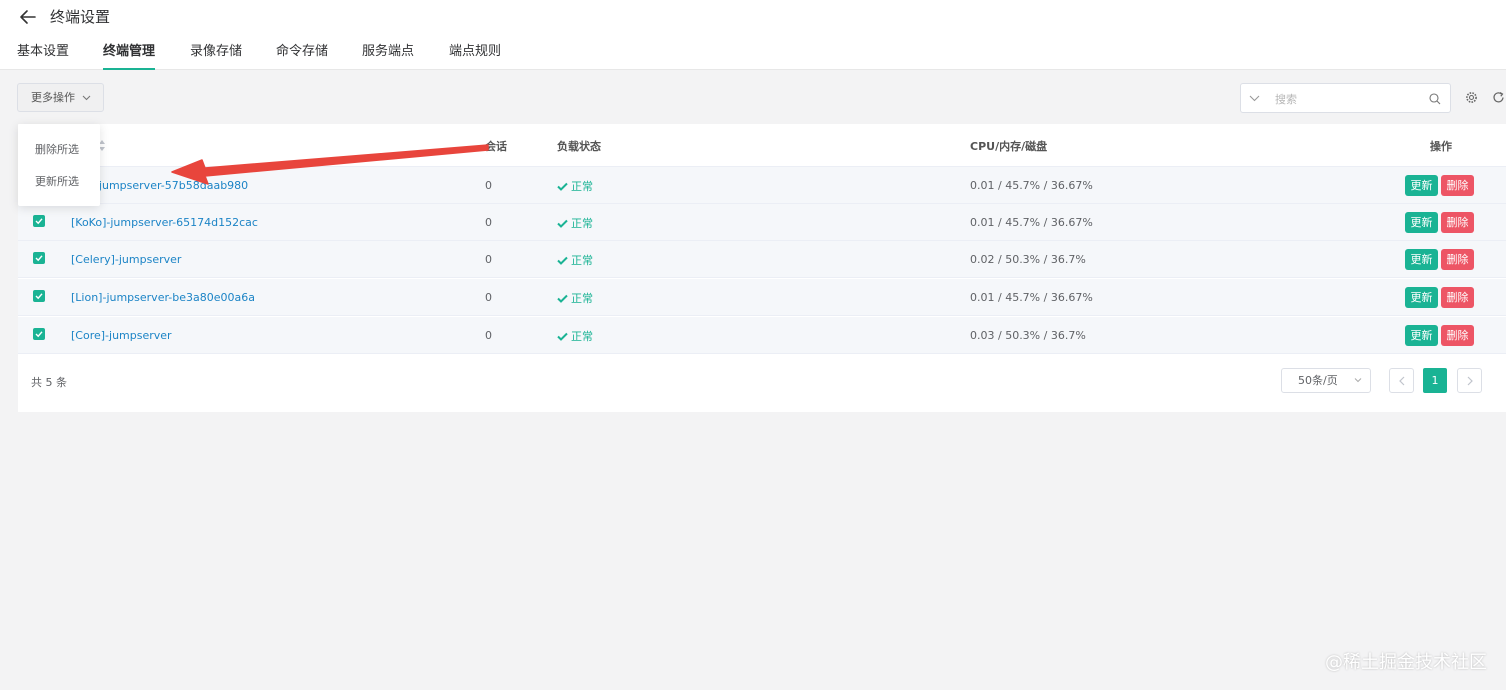 The image size is (1506, 690). I want to click on page-size-select: 50条/页, so click(1326, 380).